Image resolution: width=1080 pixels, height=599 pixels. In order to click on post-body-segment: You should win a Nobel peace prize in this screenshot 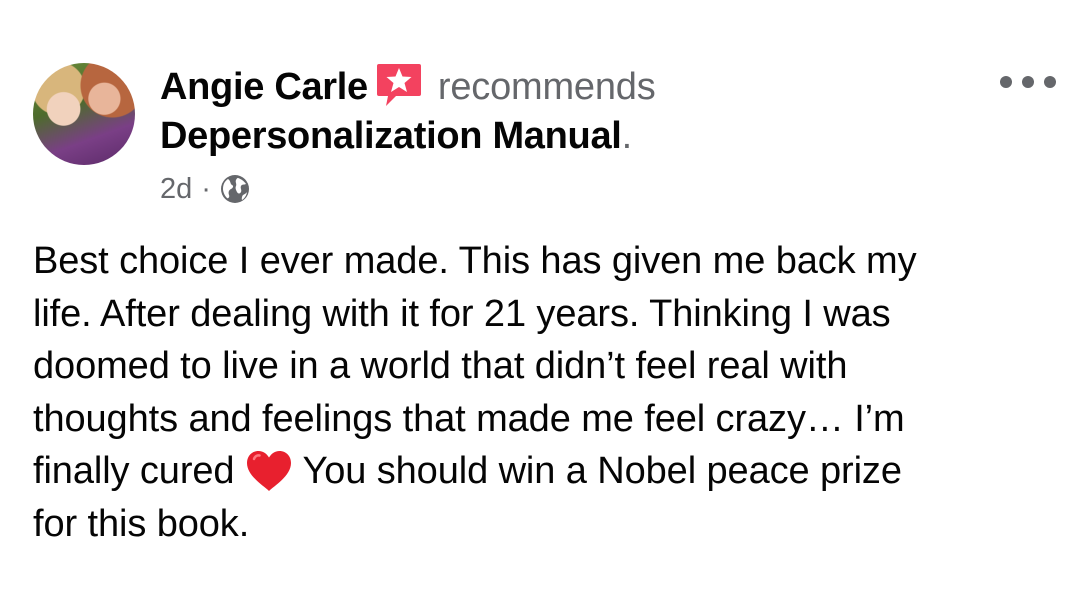, I will do `click(602, 471)`.